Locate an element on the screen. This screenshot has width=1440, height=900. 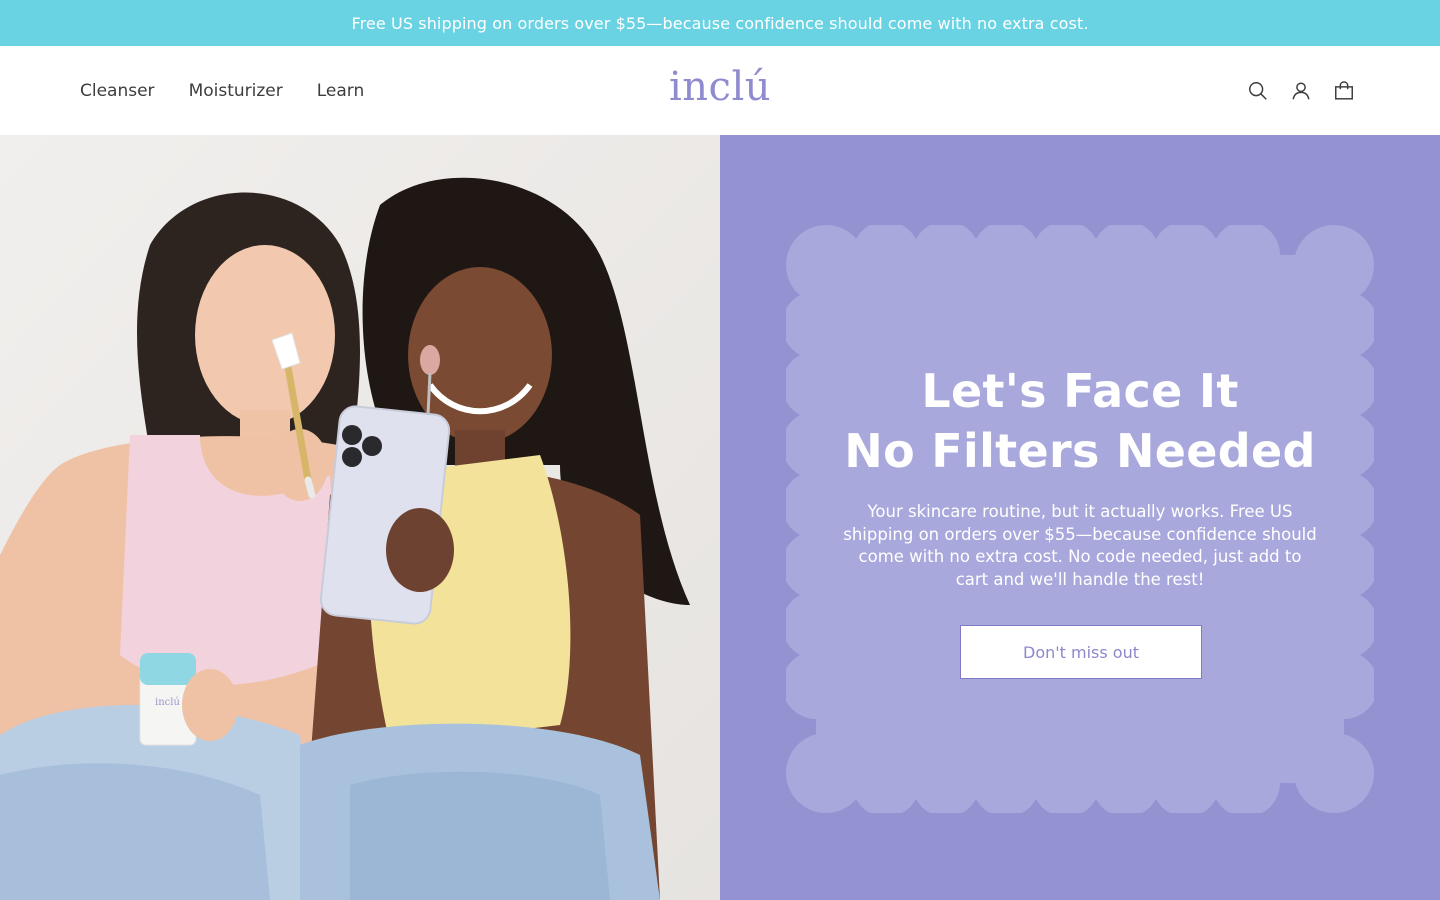
nav-link-learn: Learn is located at coordinates (341, 91).